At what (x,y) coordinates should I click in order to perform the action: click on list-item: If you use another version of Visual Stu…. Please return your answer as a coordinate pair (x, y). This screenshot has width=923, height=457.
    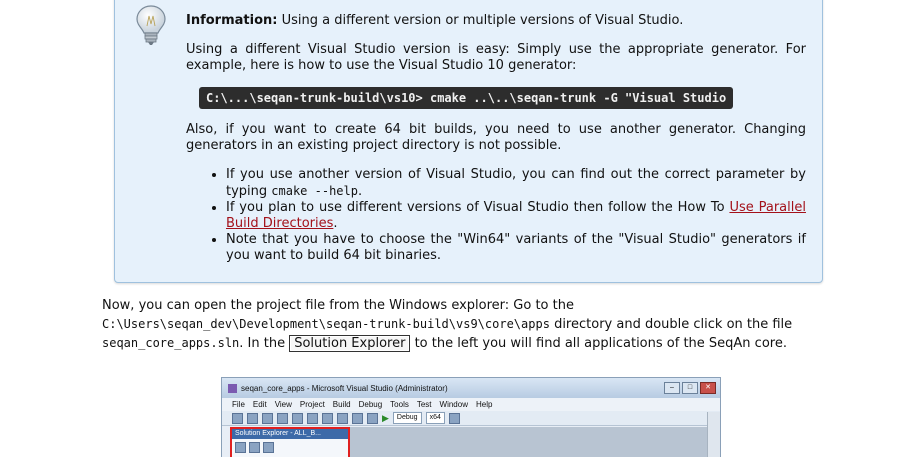
    Looking at the image, I should click on (516, 183).